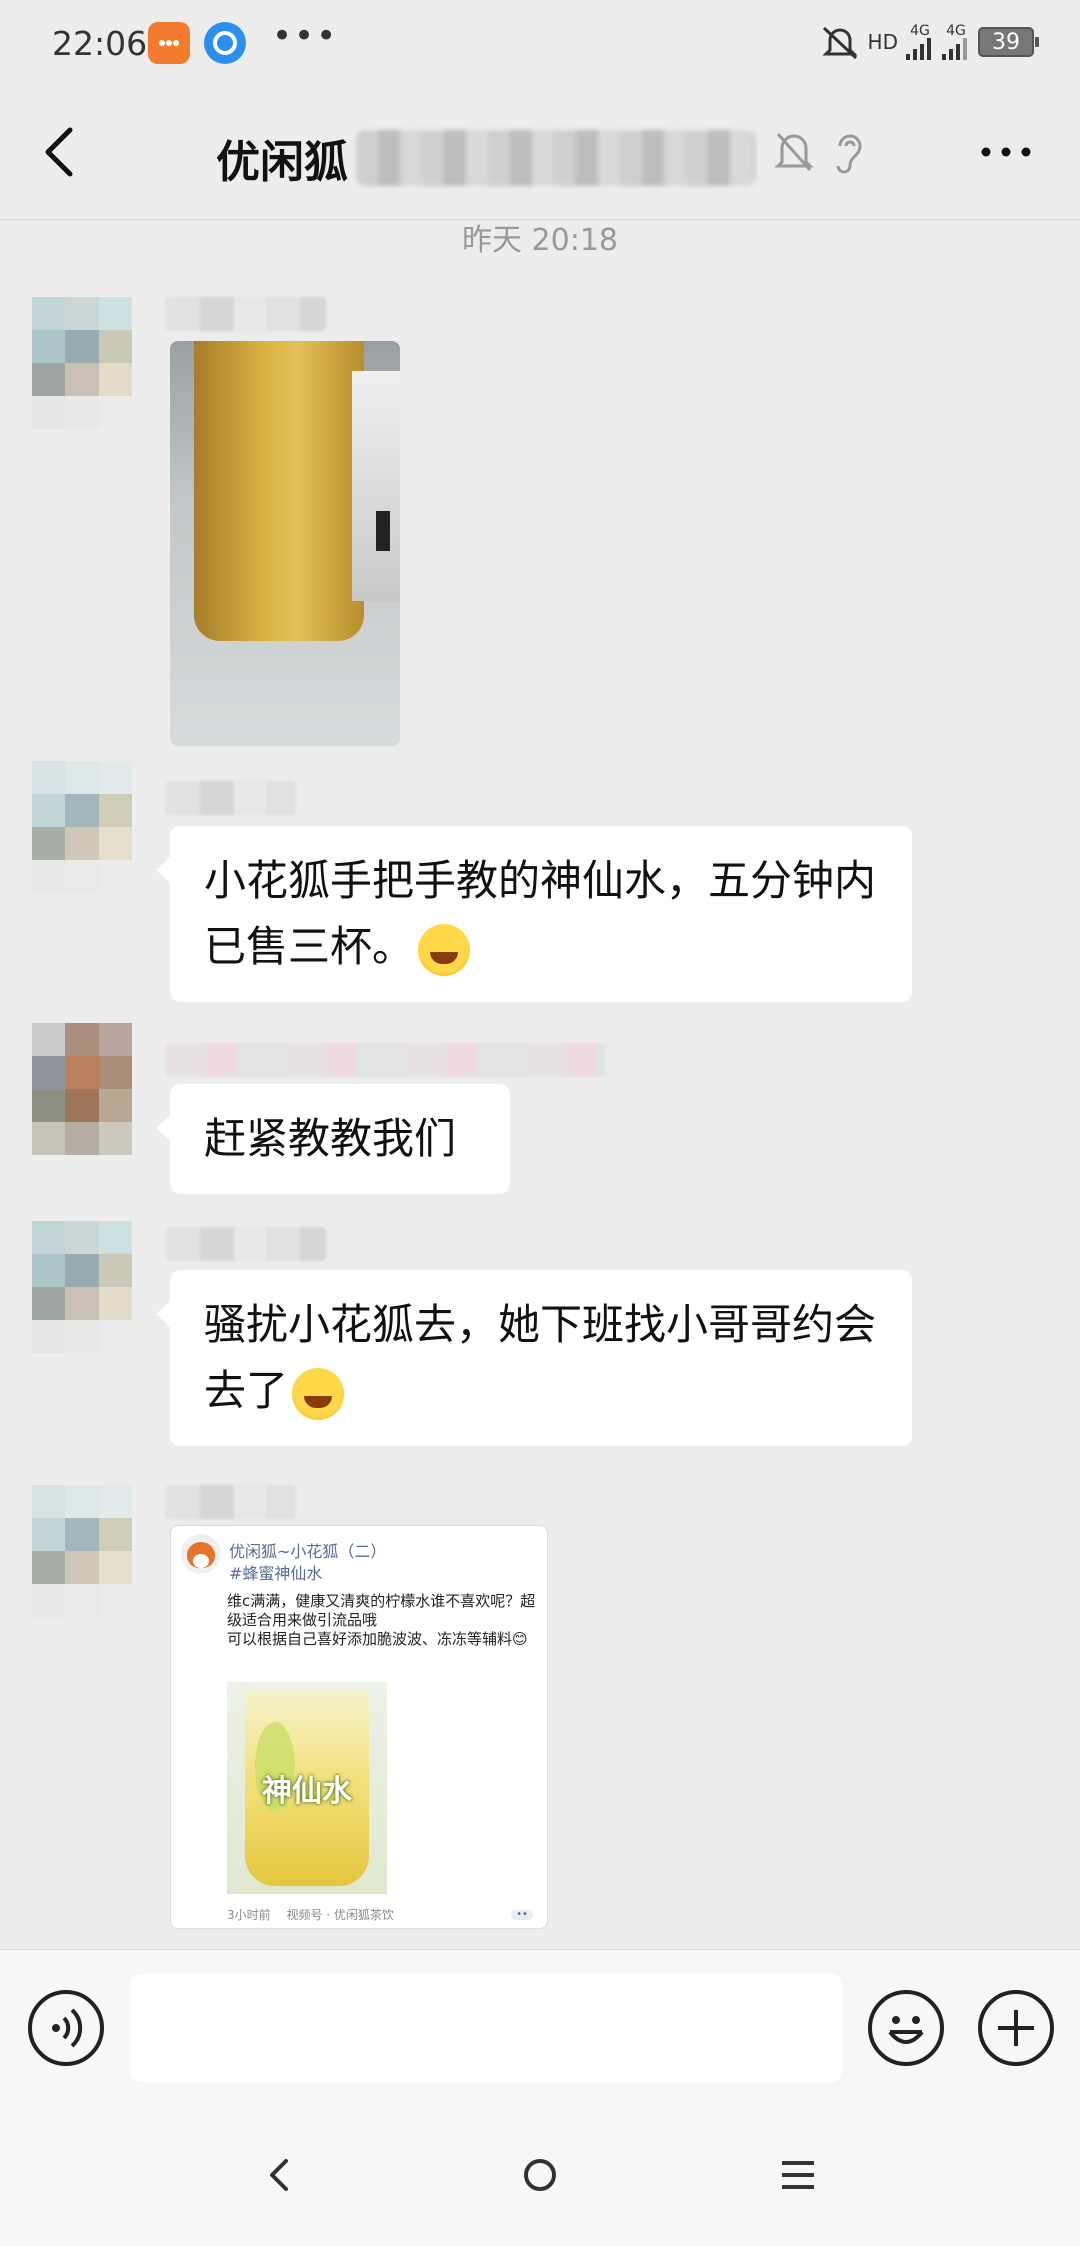 This screenshot has width=1080, height=2246. What do you see at coordinates (305, 36) in the screenshot?
I see `status-more-dots: •••` at bounding box center [305, 36].